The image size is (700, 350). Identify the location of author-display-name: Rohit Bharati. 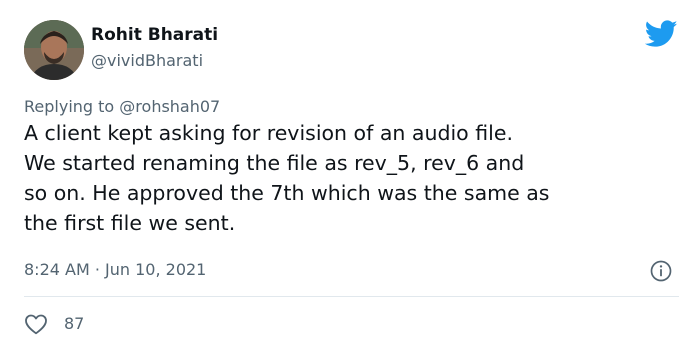
(154, 35).